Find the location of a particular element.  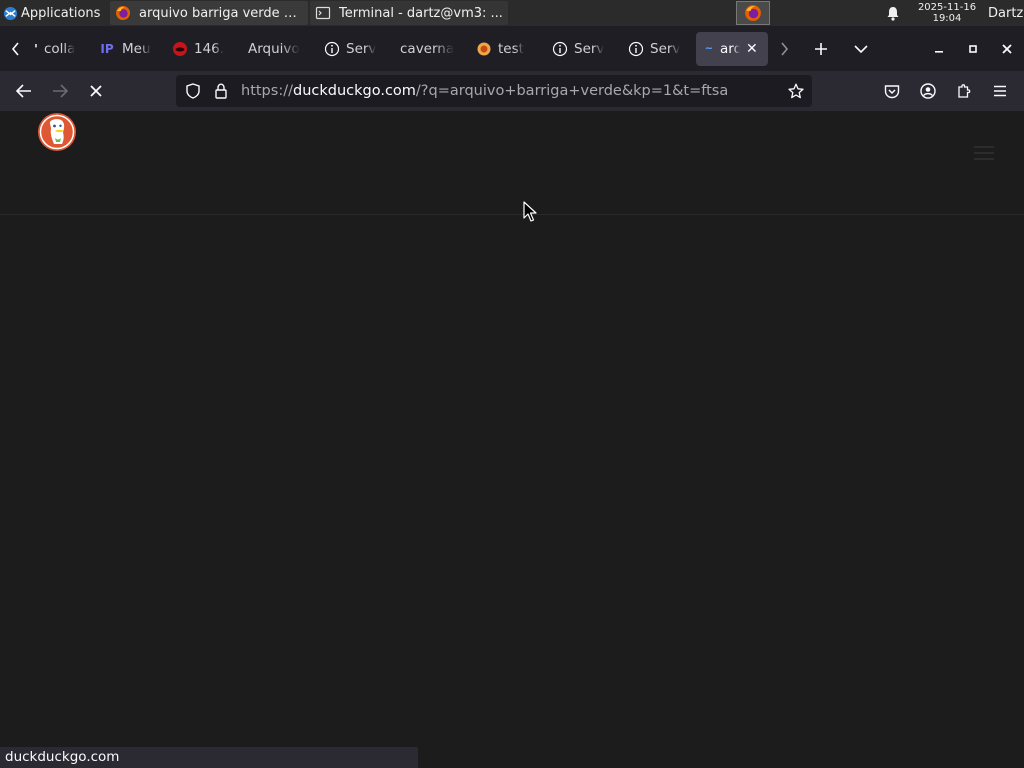

xfce-logo-icon is located at coordinates (10, 13).